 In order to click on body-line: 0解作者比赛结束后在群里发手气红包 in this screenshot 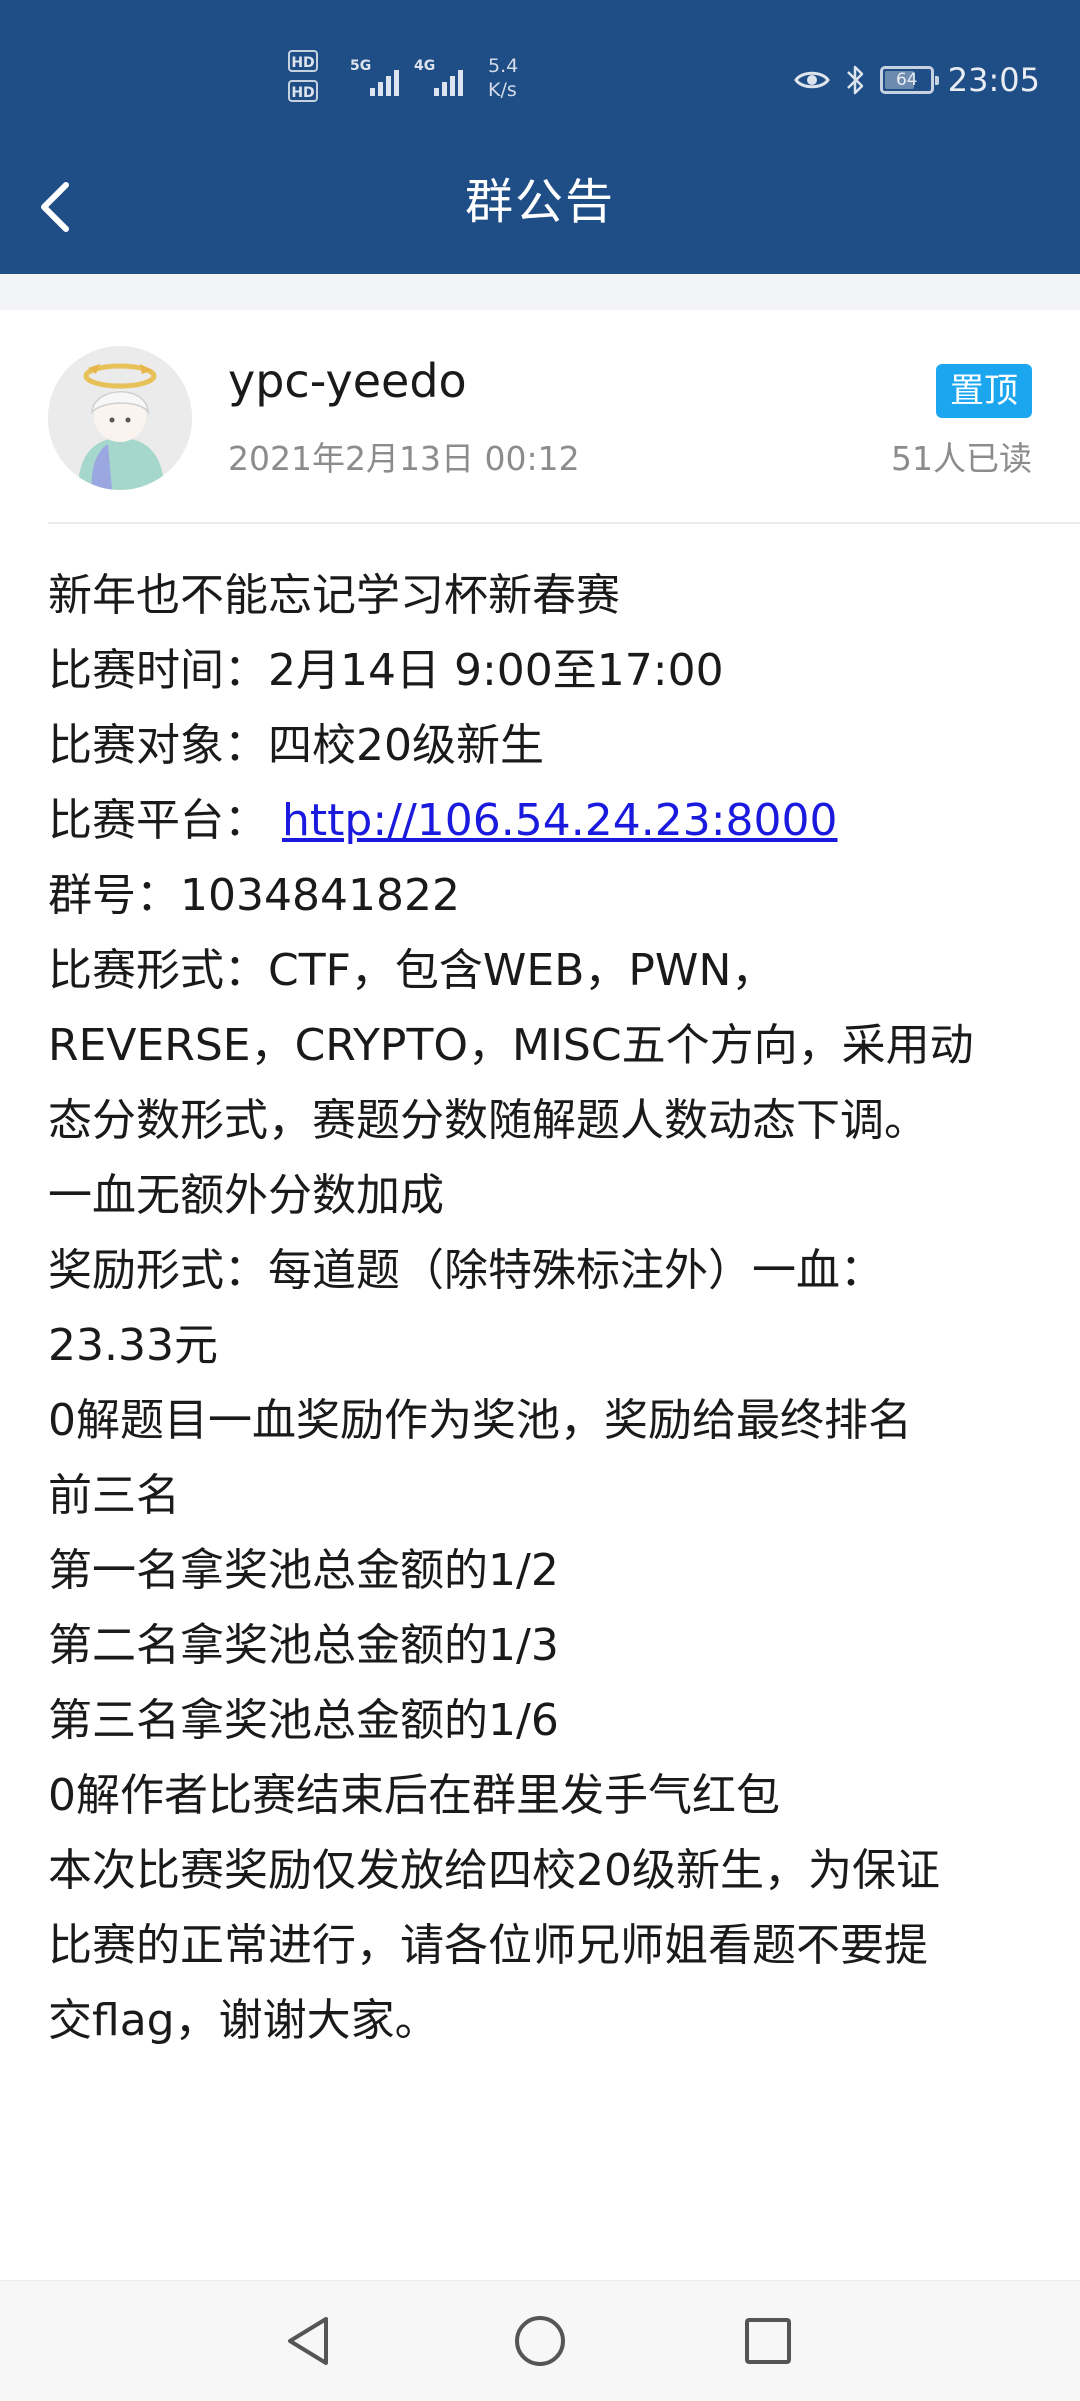, I will do `click(414, 1795)`.